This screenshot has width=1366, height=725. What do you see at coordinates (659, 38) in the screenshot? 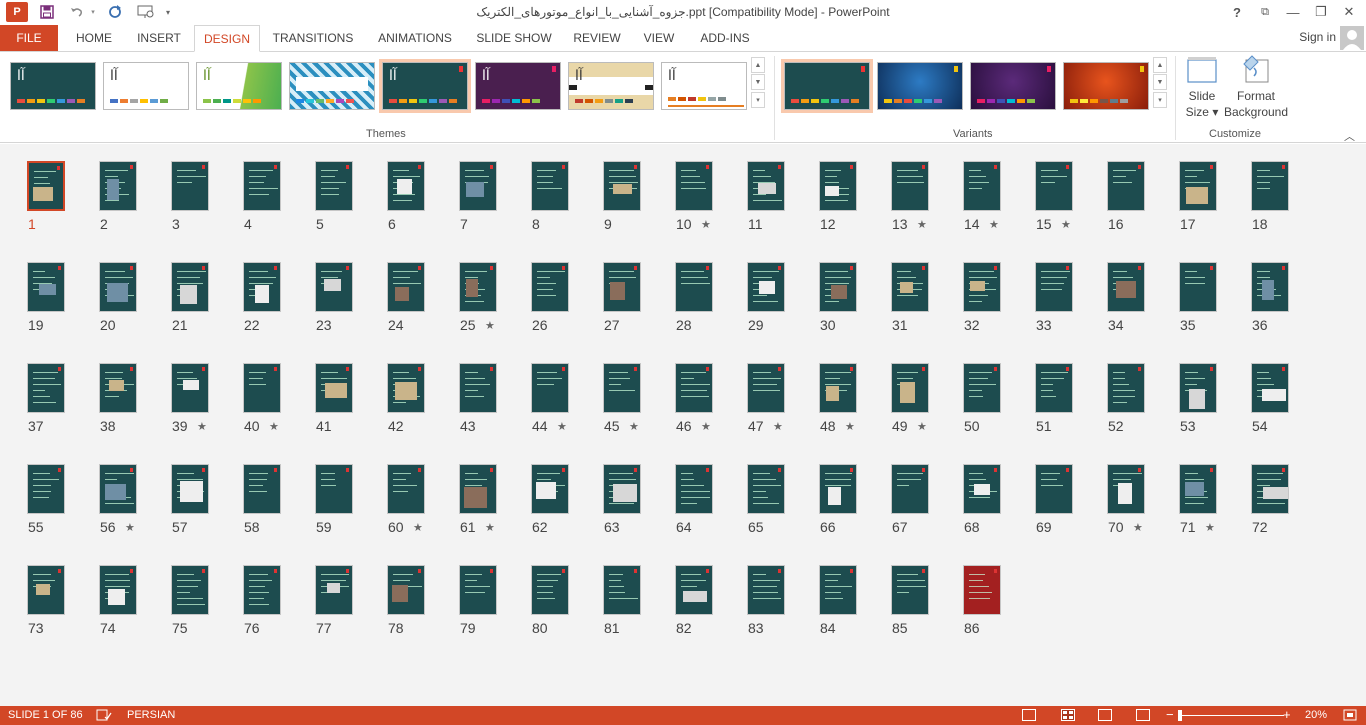
I see `tab-view: VIEW` at bounding box center [659, 38].